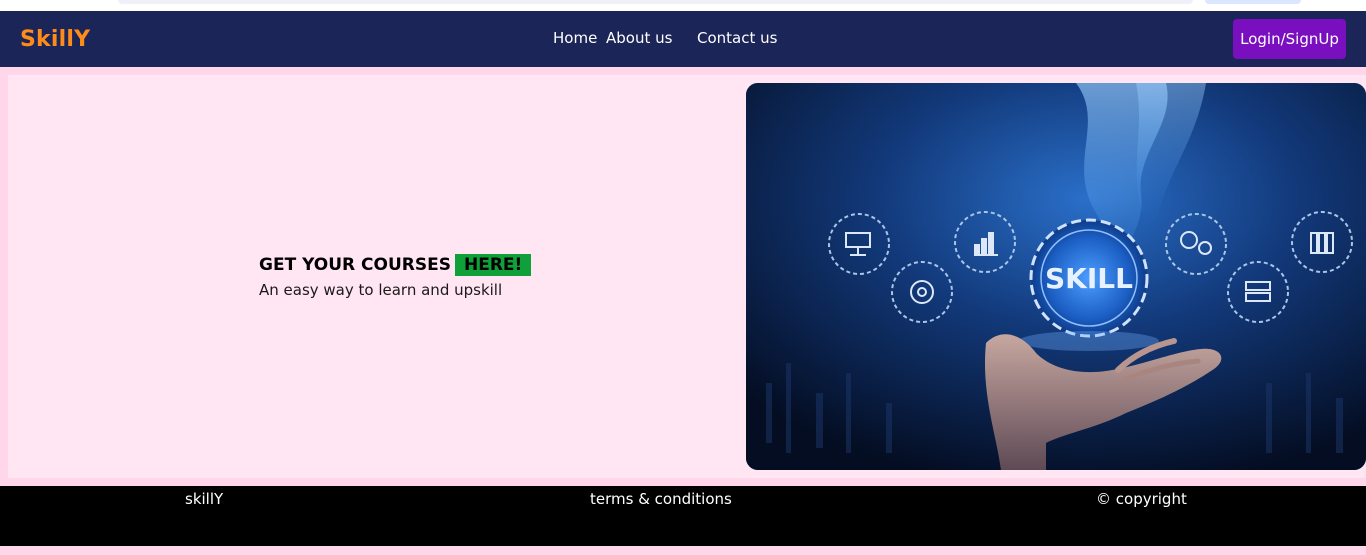  Describe the element at coordinates (683, 516) in the screenshot. I see `footer: skillY terms & conditions © copyright` at that location.